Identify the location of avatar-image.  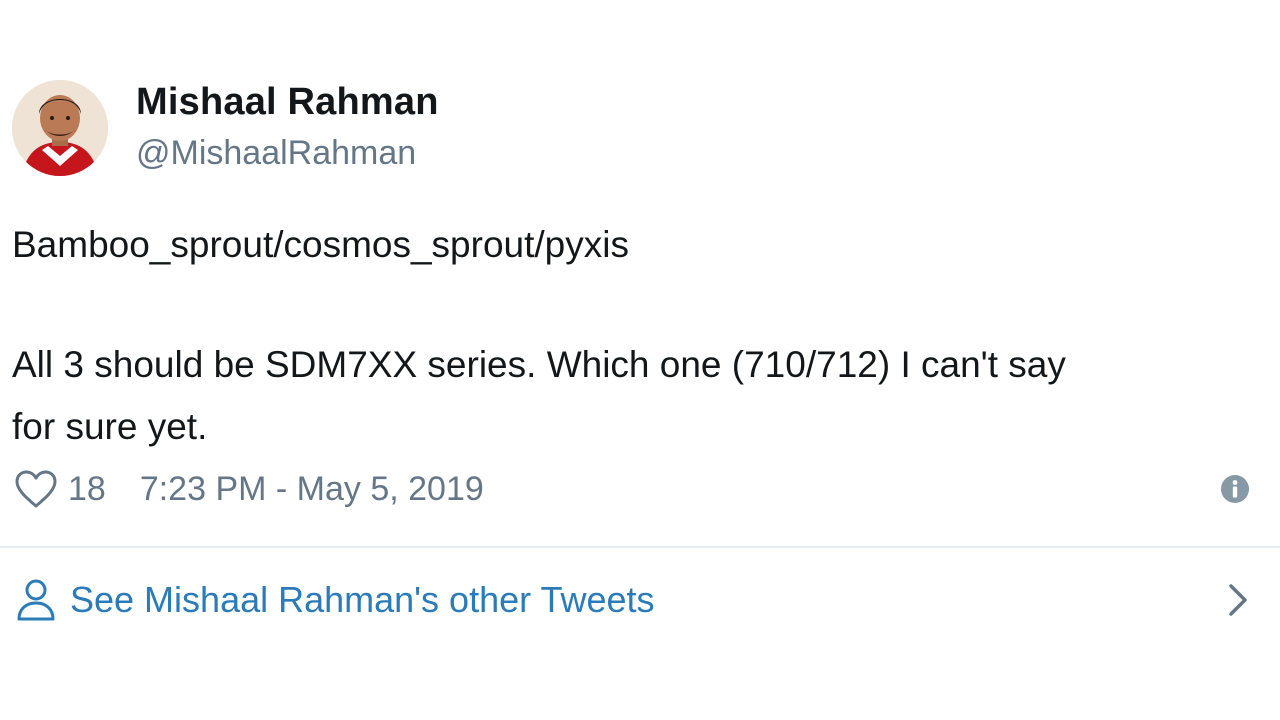
(60, 128).